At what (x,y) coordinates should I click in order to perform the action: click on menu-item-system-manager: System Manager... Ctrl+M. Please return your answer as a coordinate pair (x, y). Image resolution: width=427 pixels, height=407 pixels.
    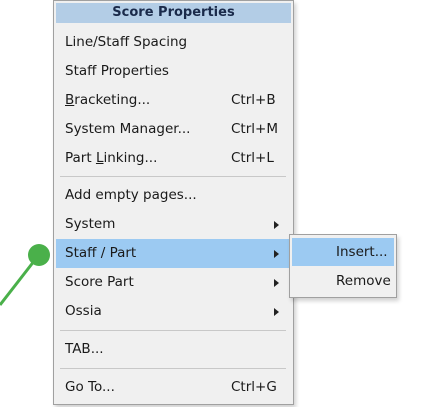
    Looking at the image, I should click on (173, 129).